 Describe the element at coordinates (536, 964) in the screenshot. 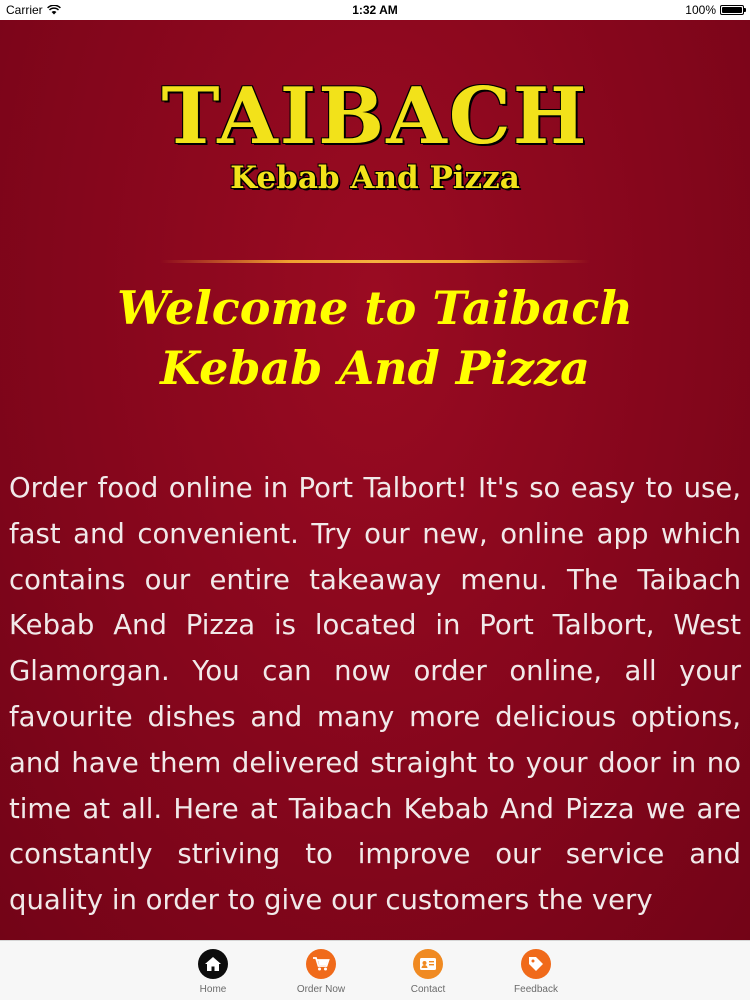

I see `feedback-tag-icon` at that location.